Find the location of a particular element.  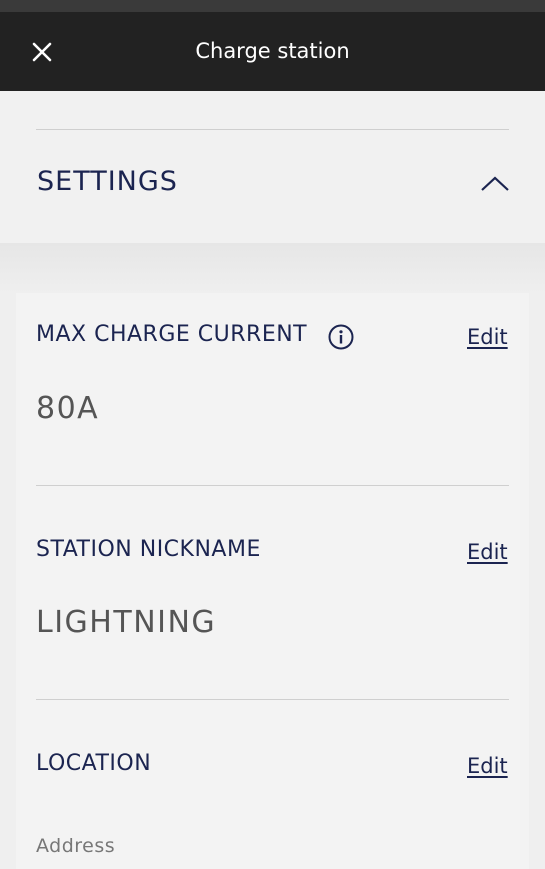

page-title: Charge station is located at coordinates (272, 51).